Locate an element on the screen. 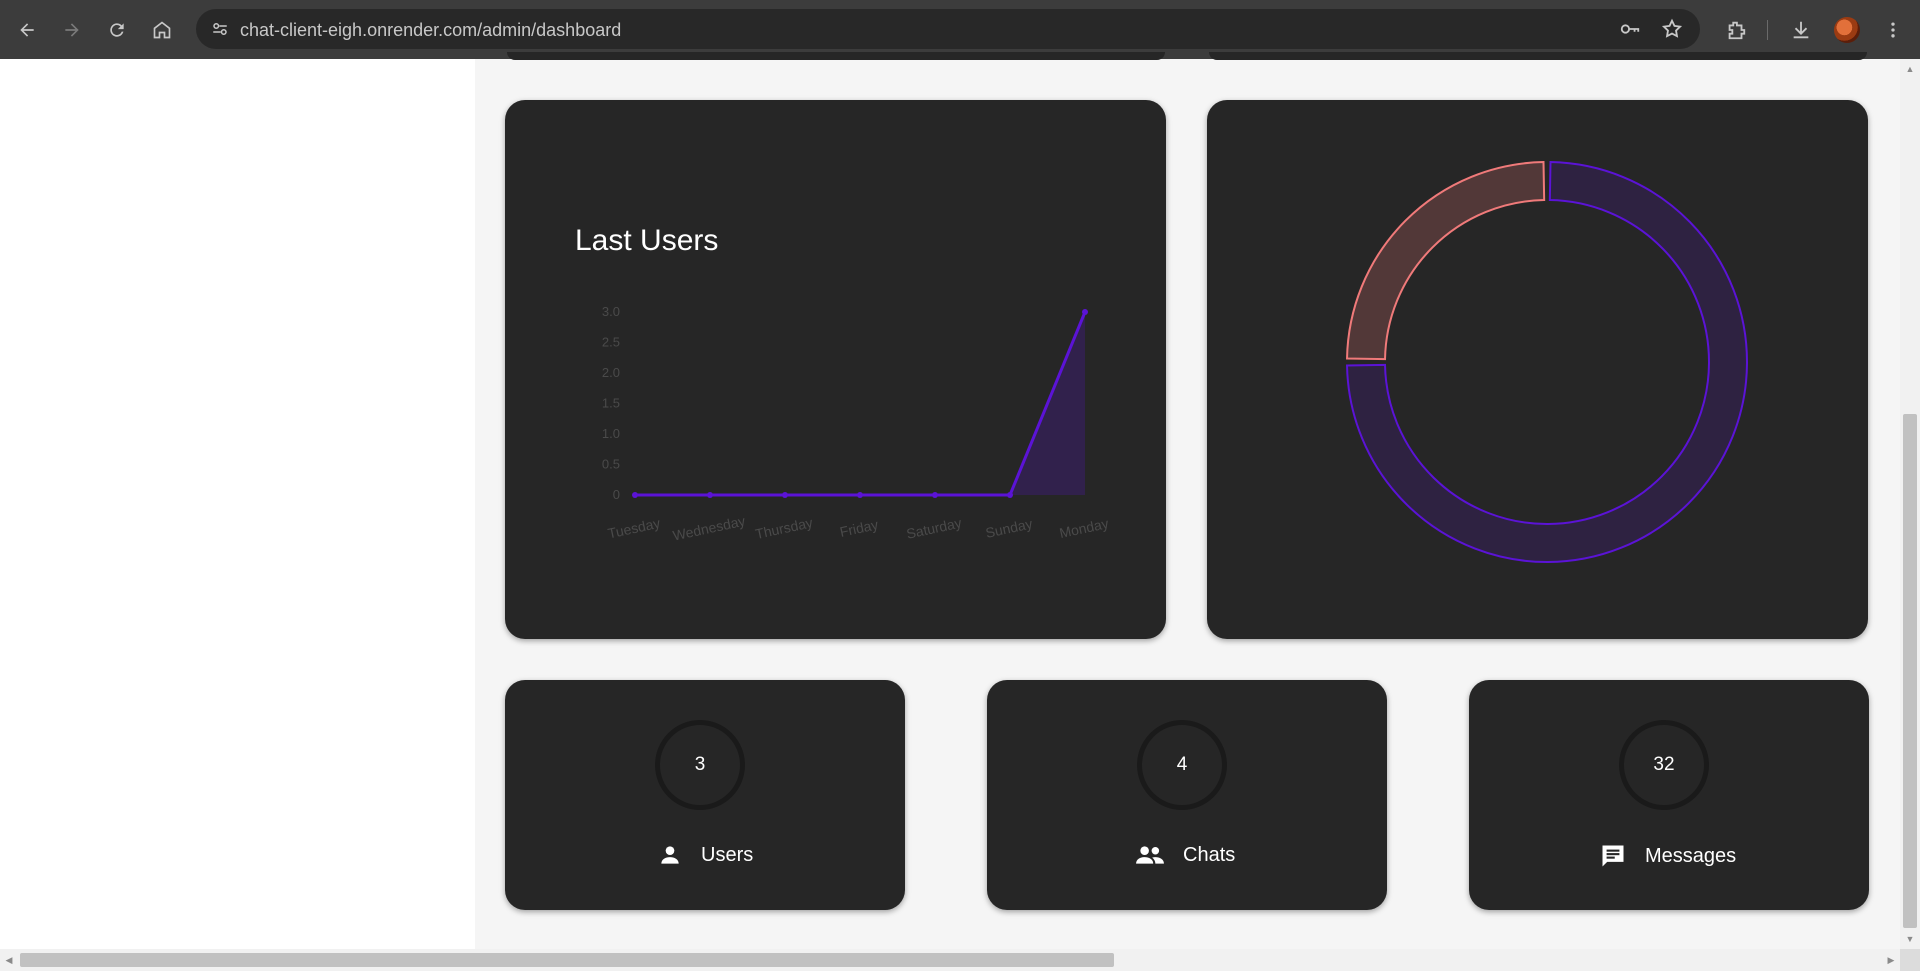 The height and width of the screenshot is (971, 1920). arrow-left-icon is located at coordinates (27, 30).